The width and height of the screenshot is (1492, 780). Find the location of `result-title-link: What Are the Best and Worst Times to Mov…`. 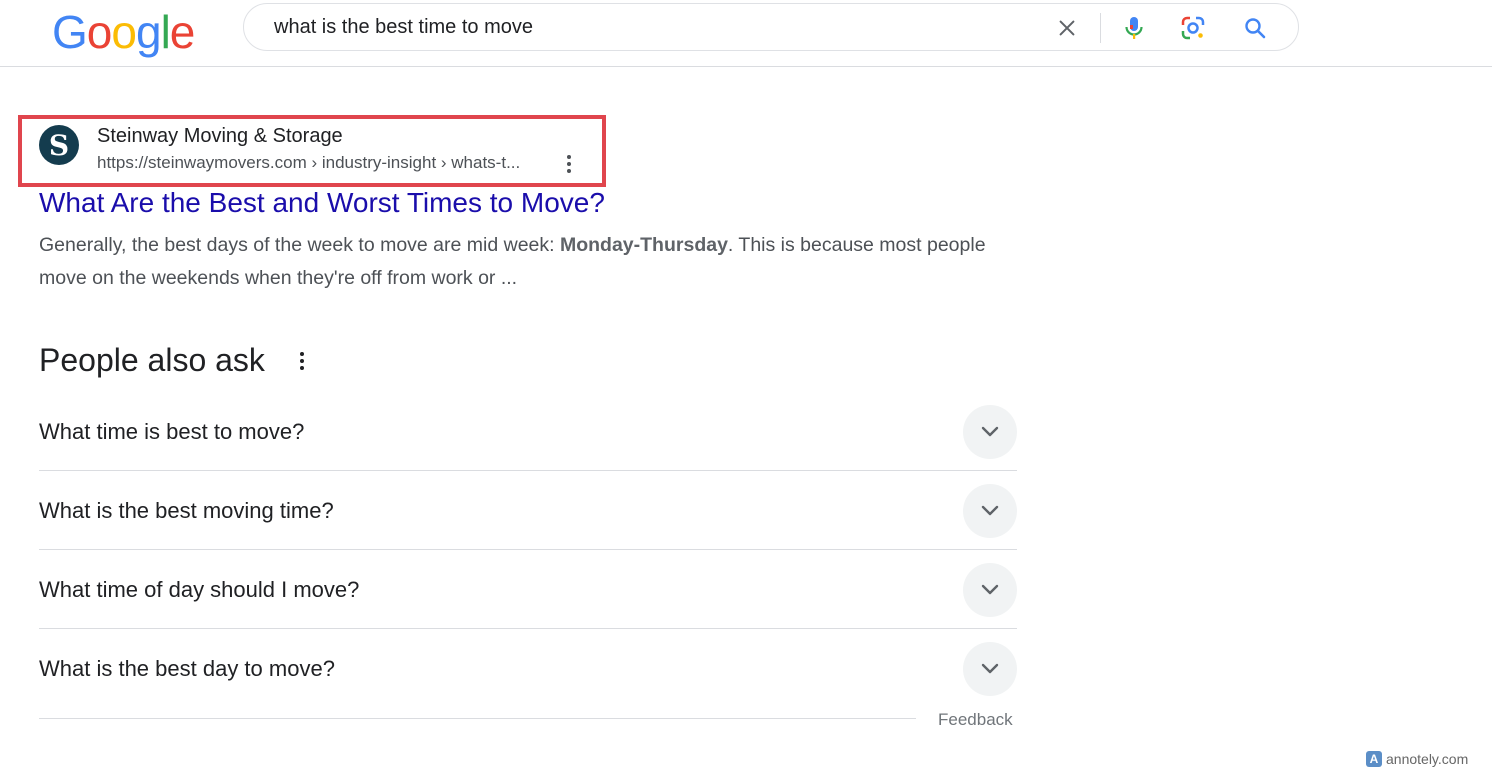

result-title-link: What Are the Best and Worst Times to Mov… is located at coordinates (322, 203).